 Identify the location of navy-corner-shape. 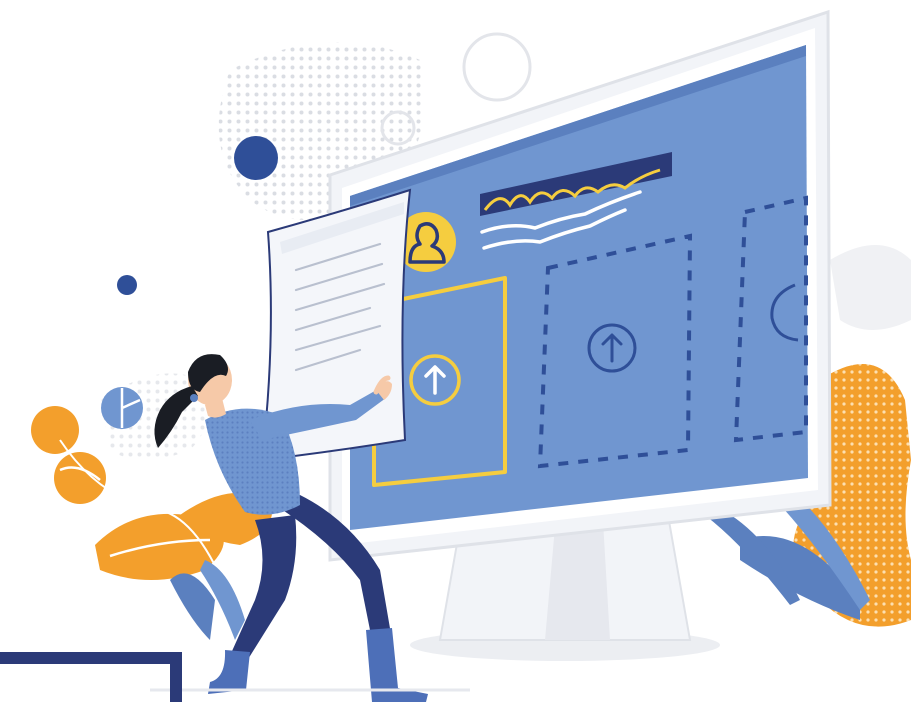
(91, 677).